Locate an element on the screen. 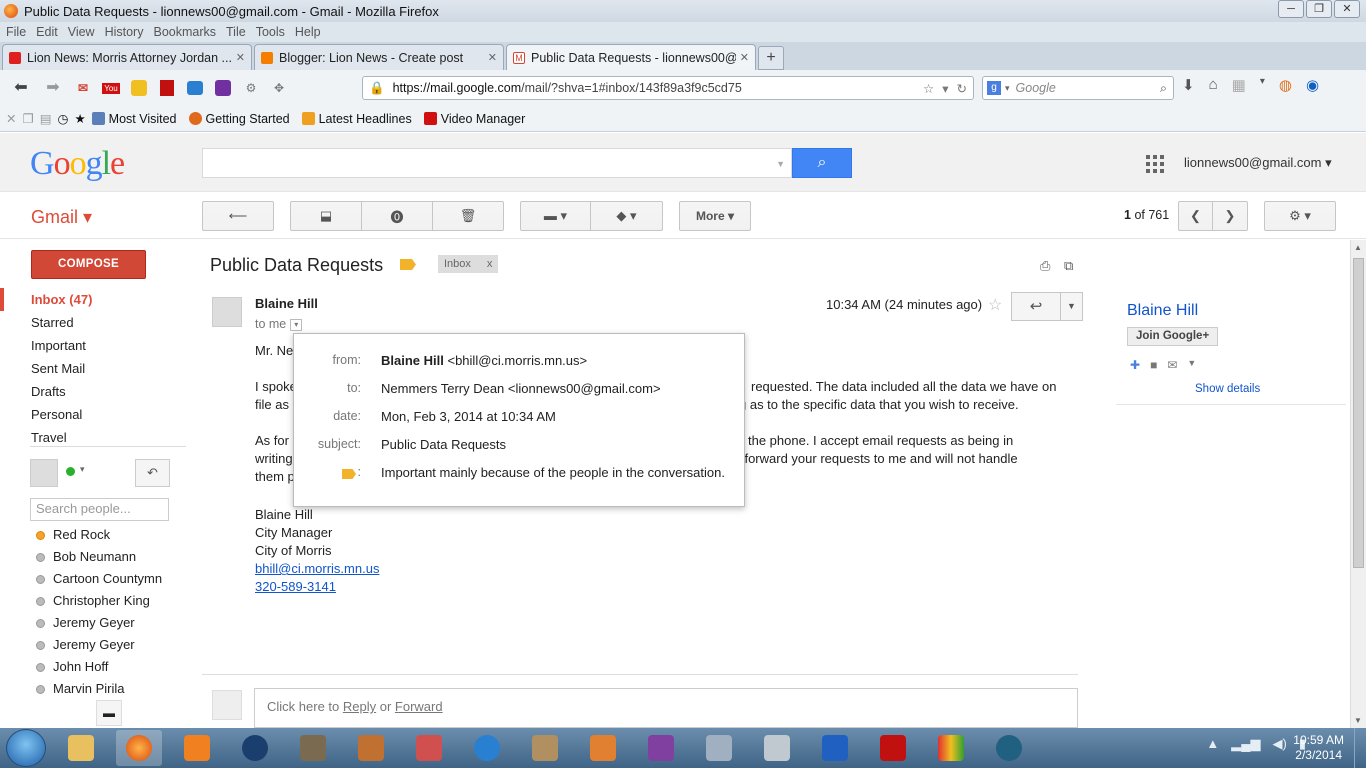 Image resolution: width=1366 pixels, height=768 pixels. bookmarks-star-icon: ★ is located at coordinates (79, 118).